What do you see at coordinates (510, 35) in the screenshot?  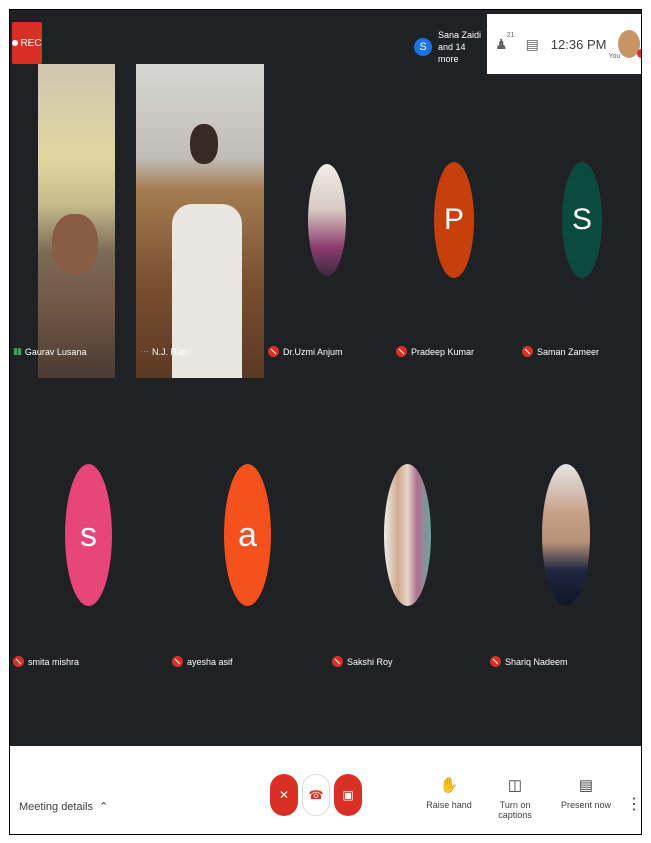 I see `people-count: 21` at bounding box center [510, 35].